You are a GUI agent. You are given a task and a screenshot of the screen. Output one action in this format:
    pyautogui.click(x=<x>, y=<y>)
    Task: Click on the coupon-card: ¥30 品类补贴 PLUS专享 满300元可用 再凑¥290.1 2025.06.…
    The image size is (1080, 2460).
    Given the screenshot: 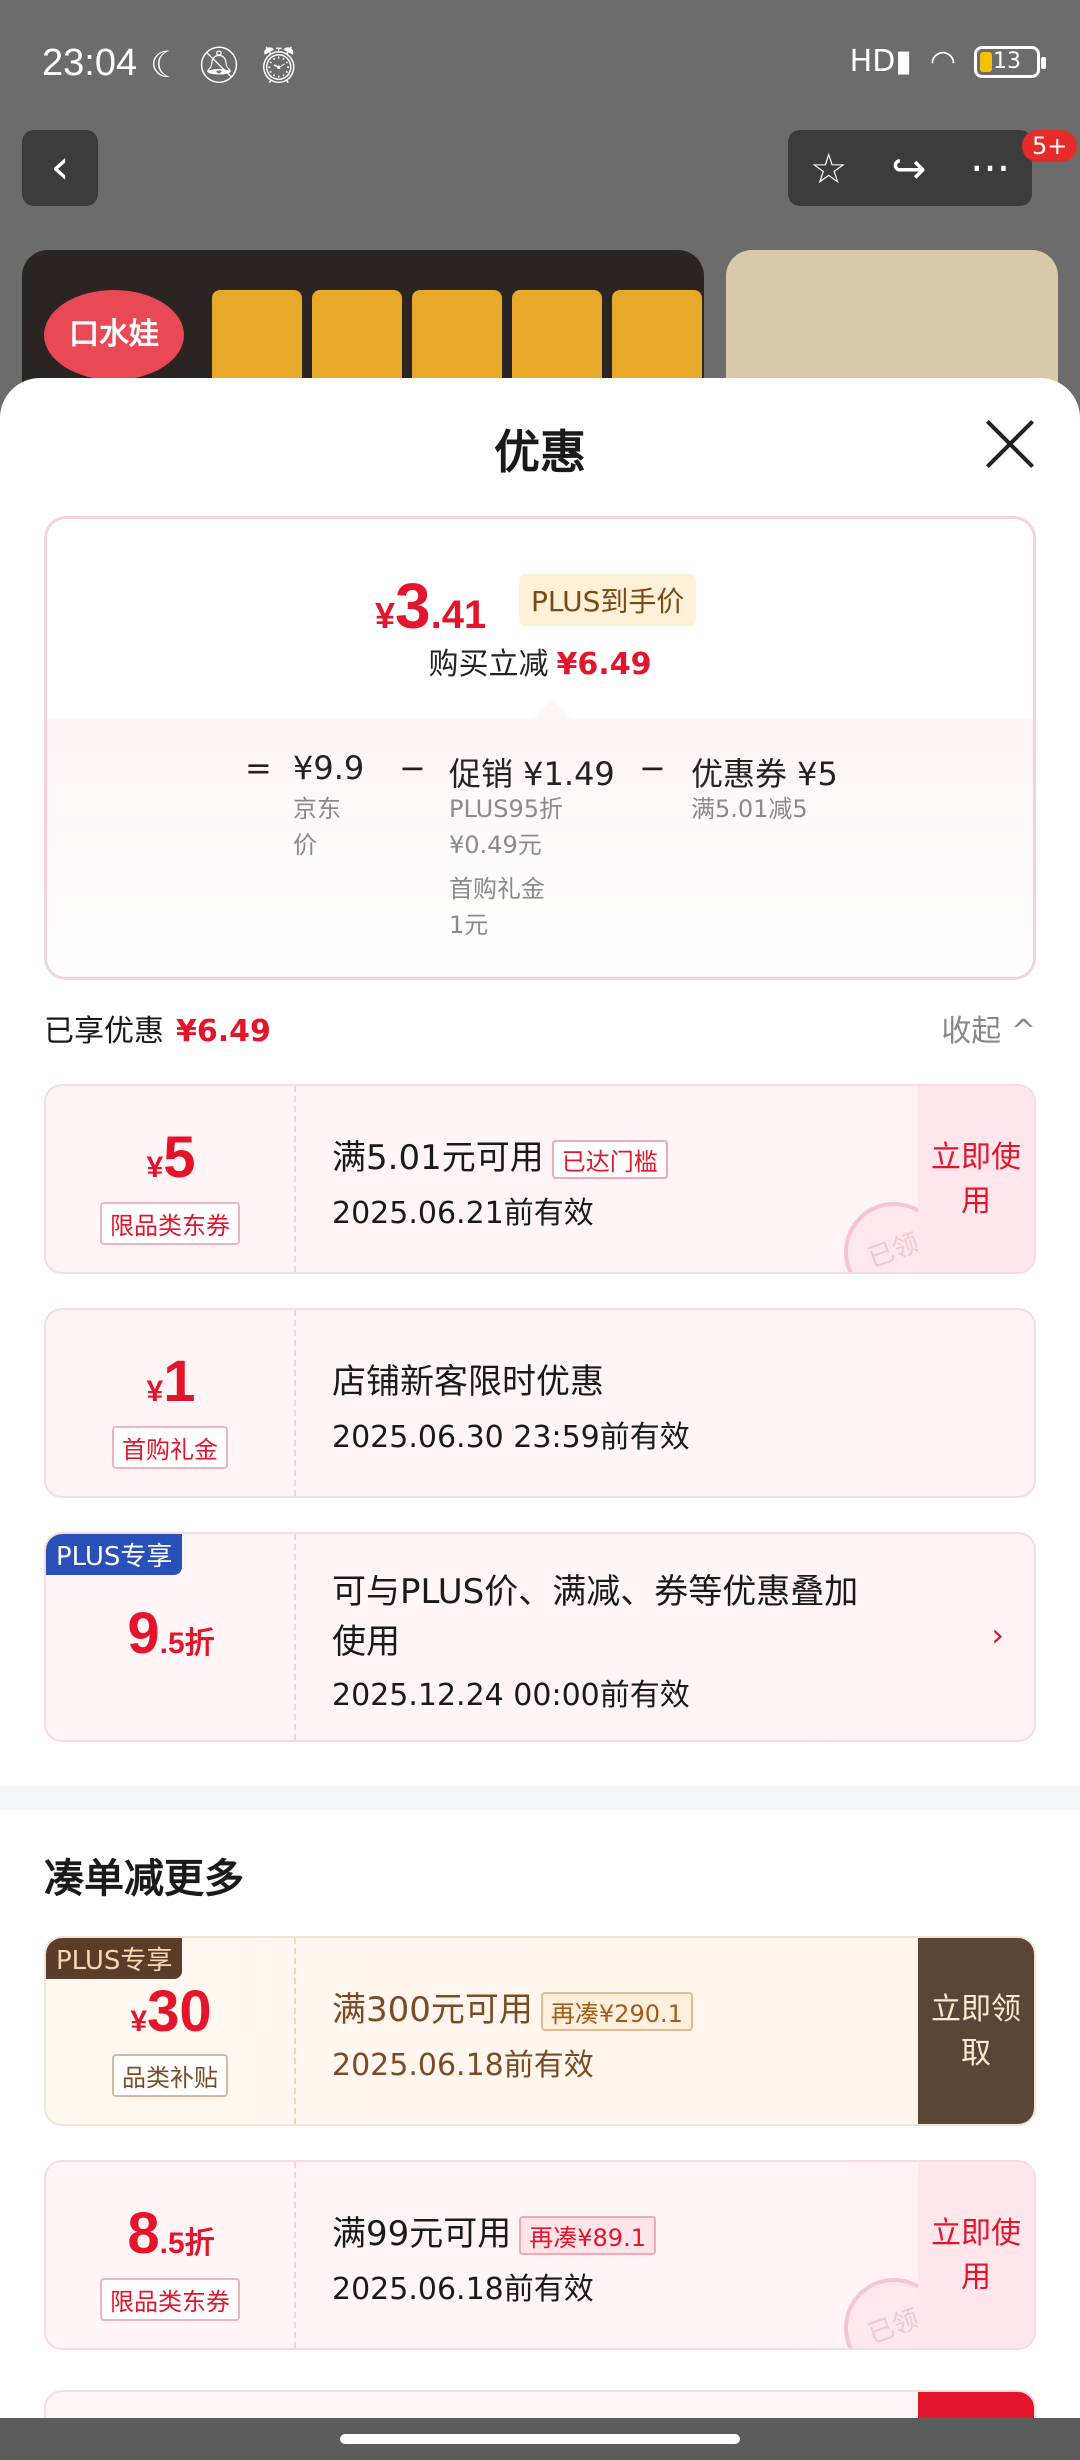 What is the action you would take?
    pyautogui.click(x=540, y=2031)
    